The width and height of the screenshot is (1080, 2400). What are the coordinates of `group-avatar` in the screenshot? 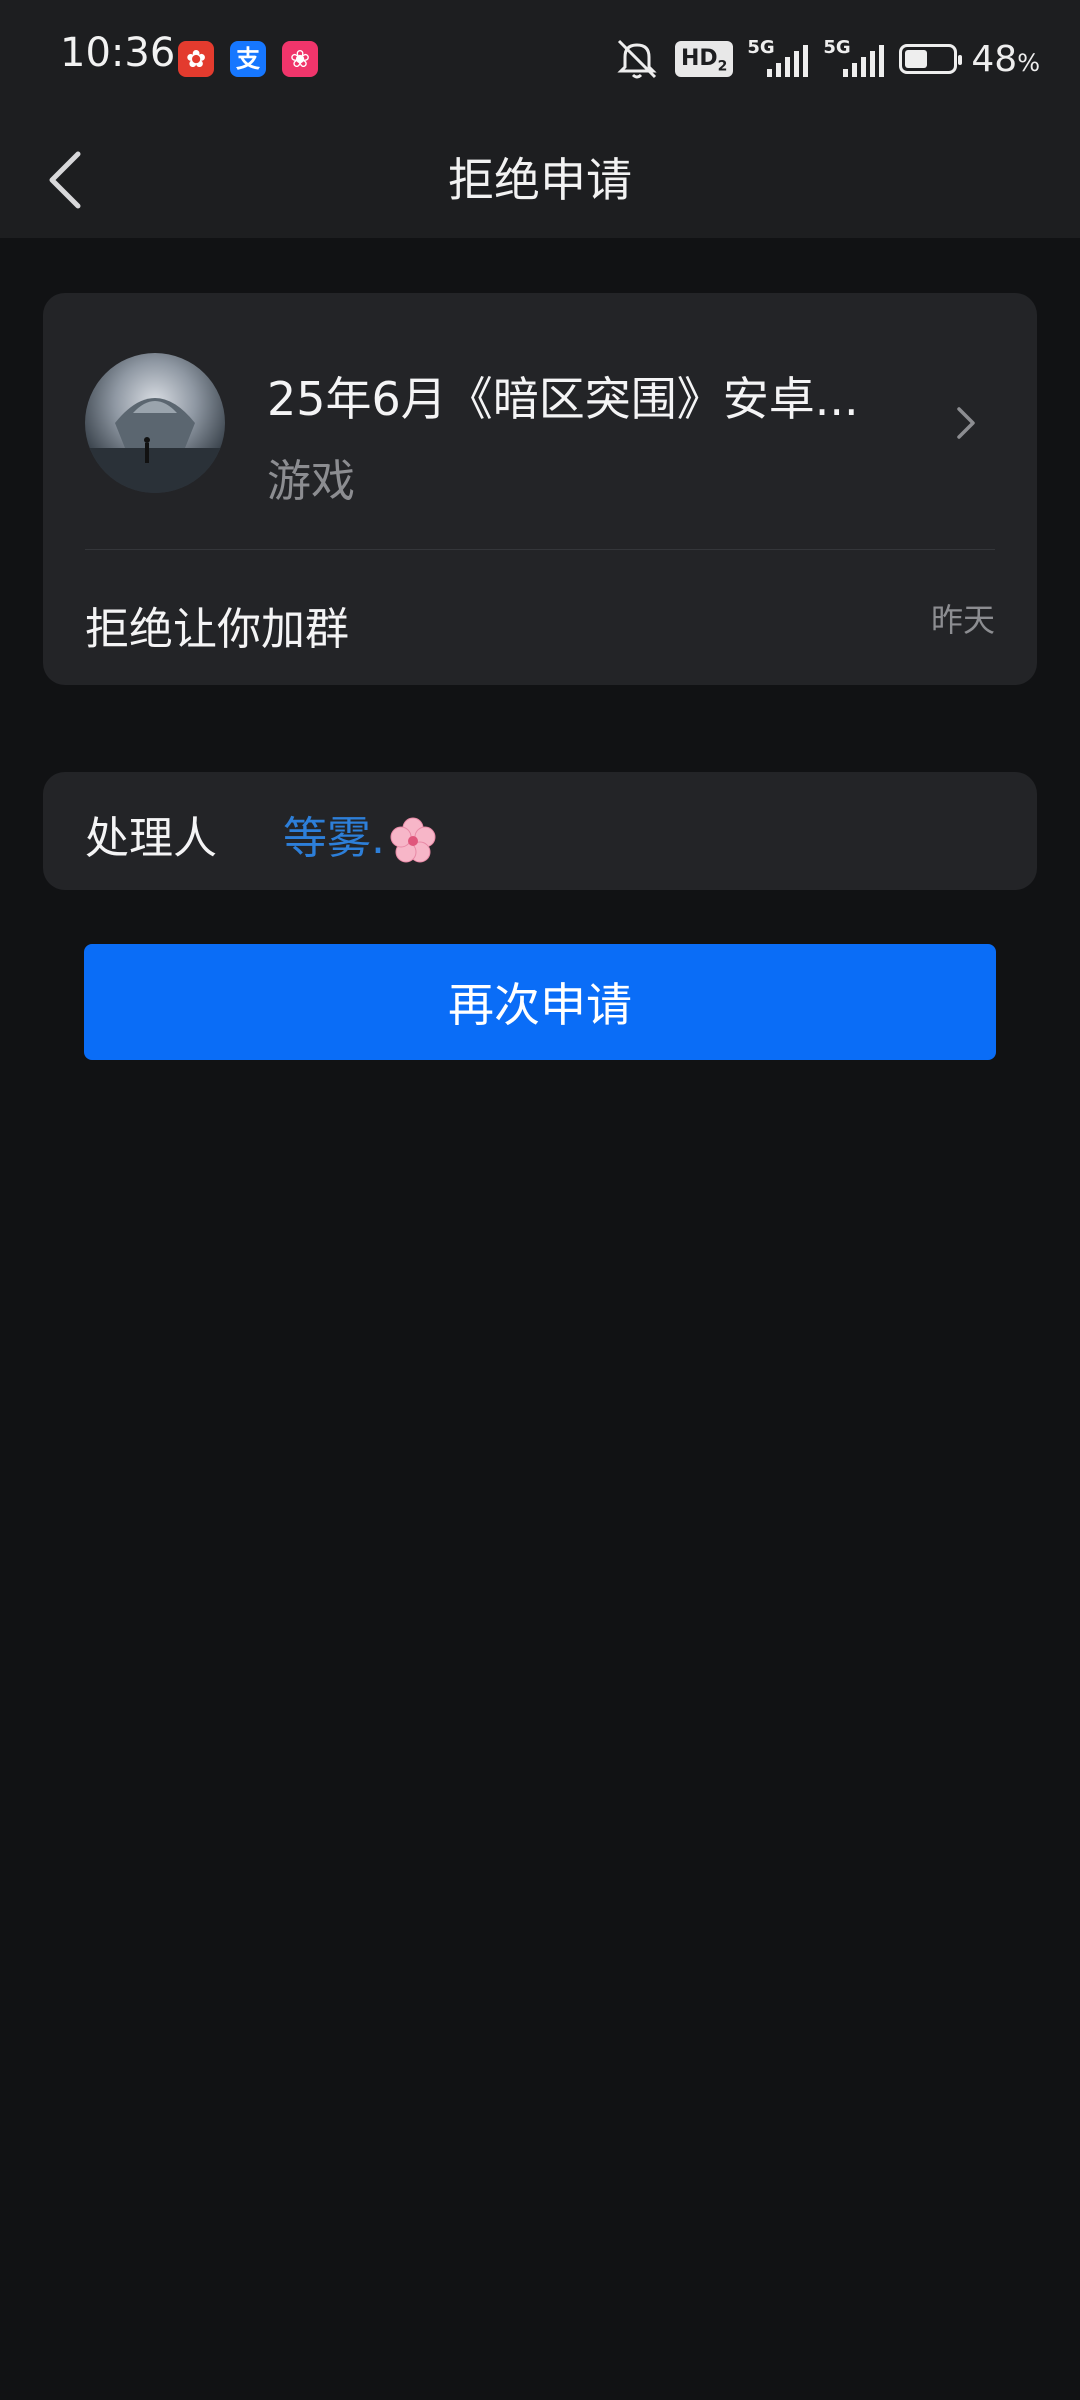 It's located at (155, 423).